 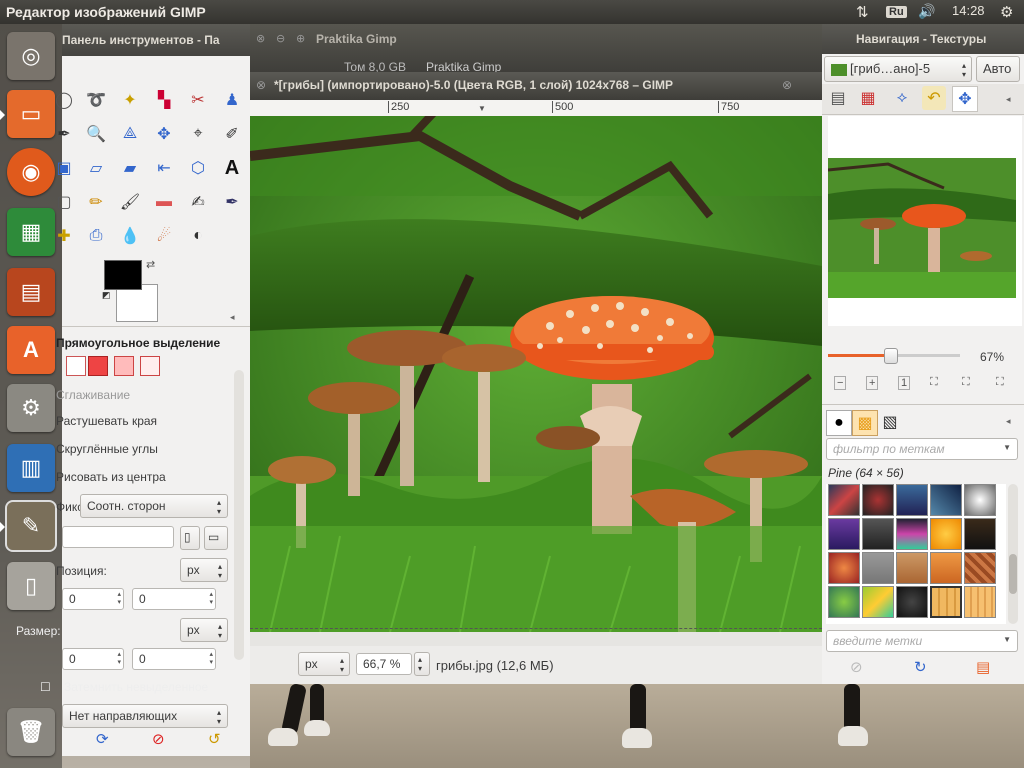 I want to click on keyboard-layout-indicator: Ru, so click(x=896, y=12).